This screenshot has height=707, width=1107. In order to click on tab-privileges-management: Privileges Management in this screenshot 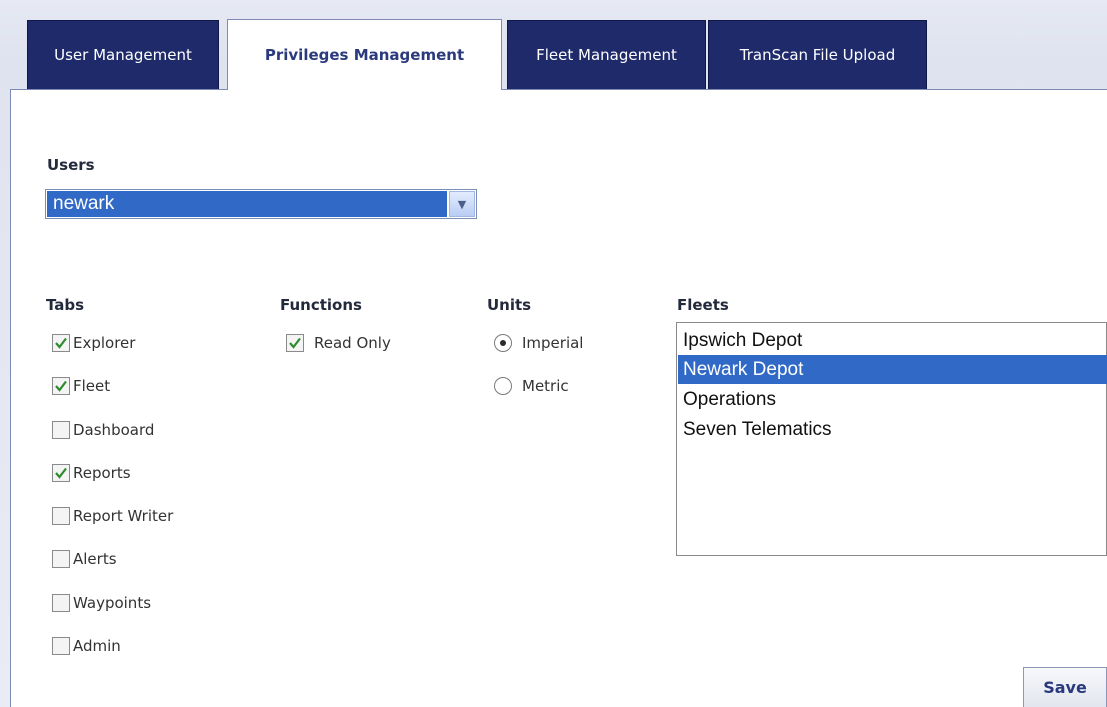, I will do `click(364, 54)`.